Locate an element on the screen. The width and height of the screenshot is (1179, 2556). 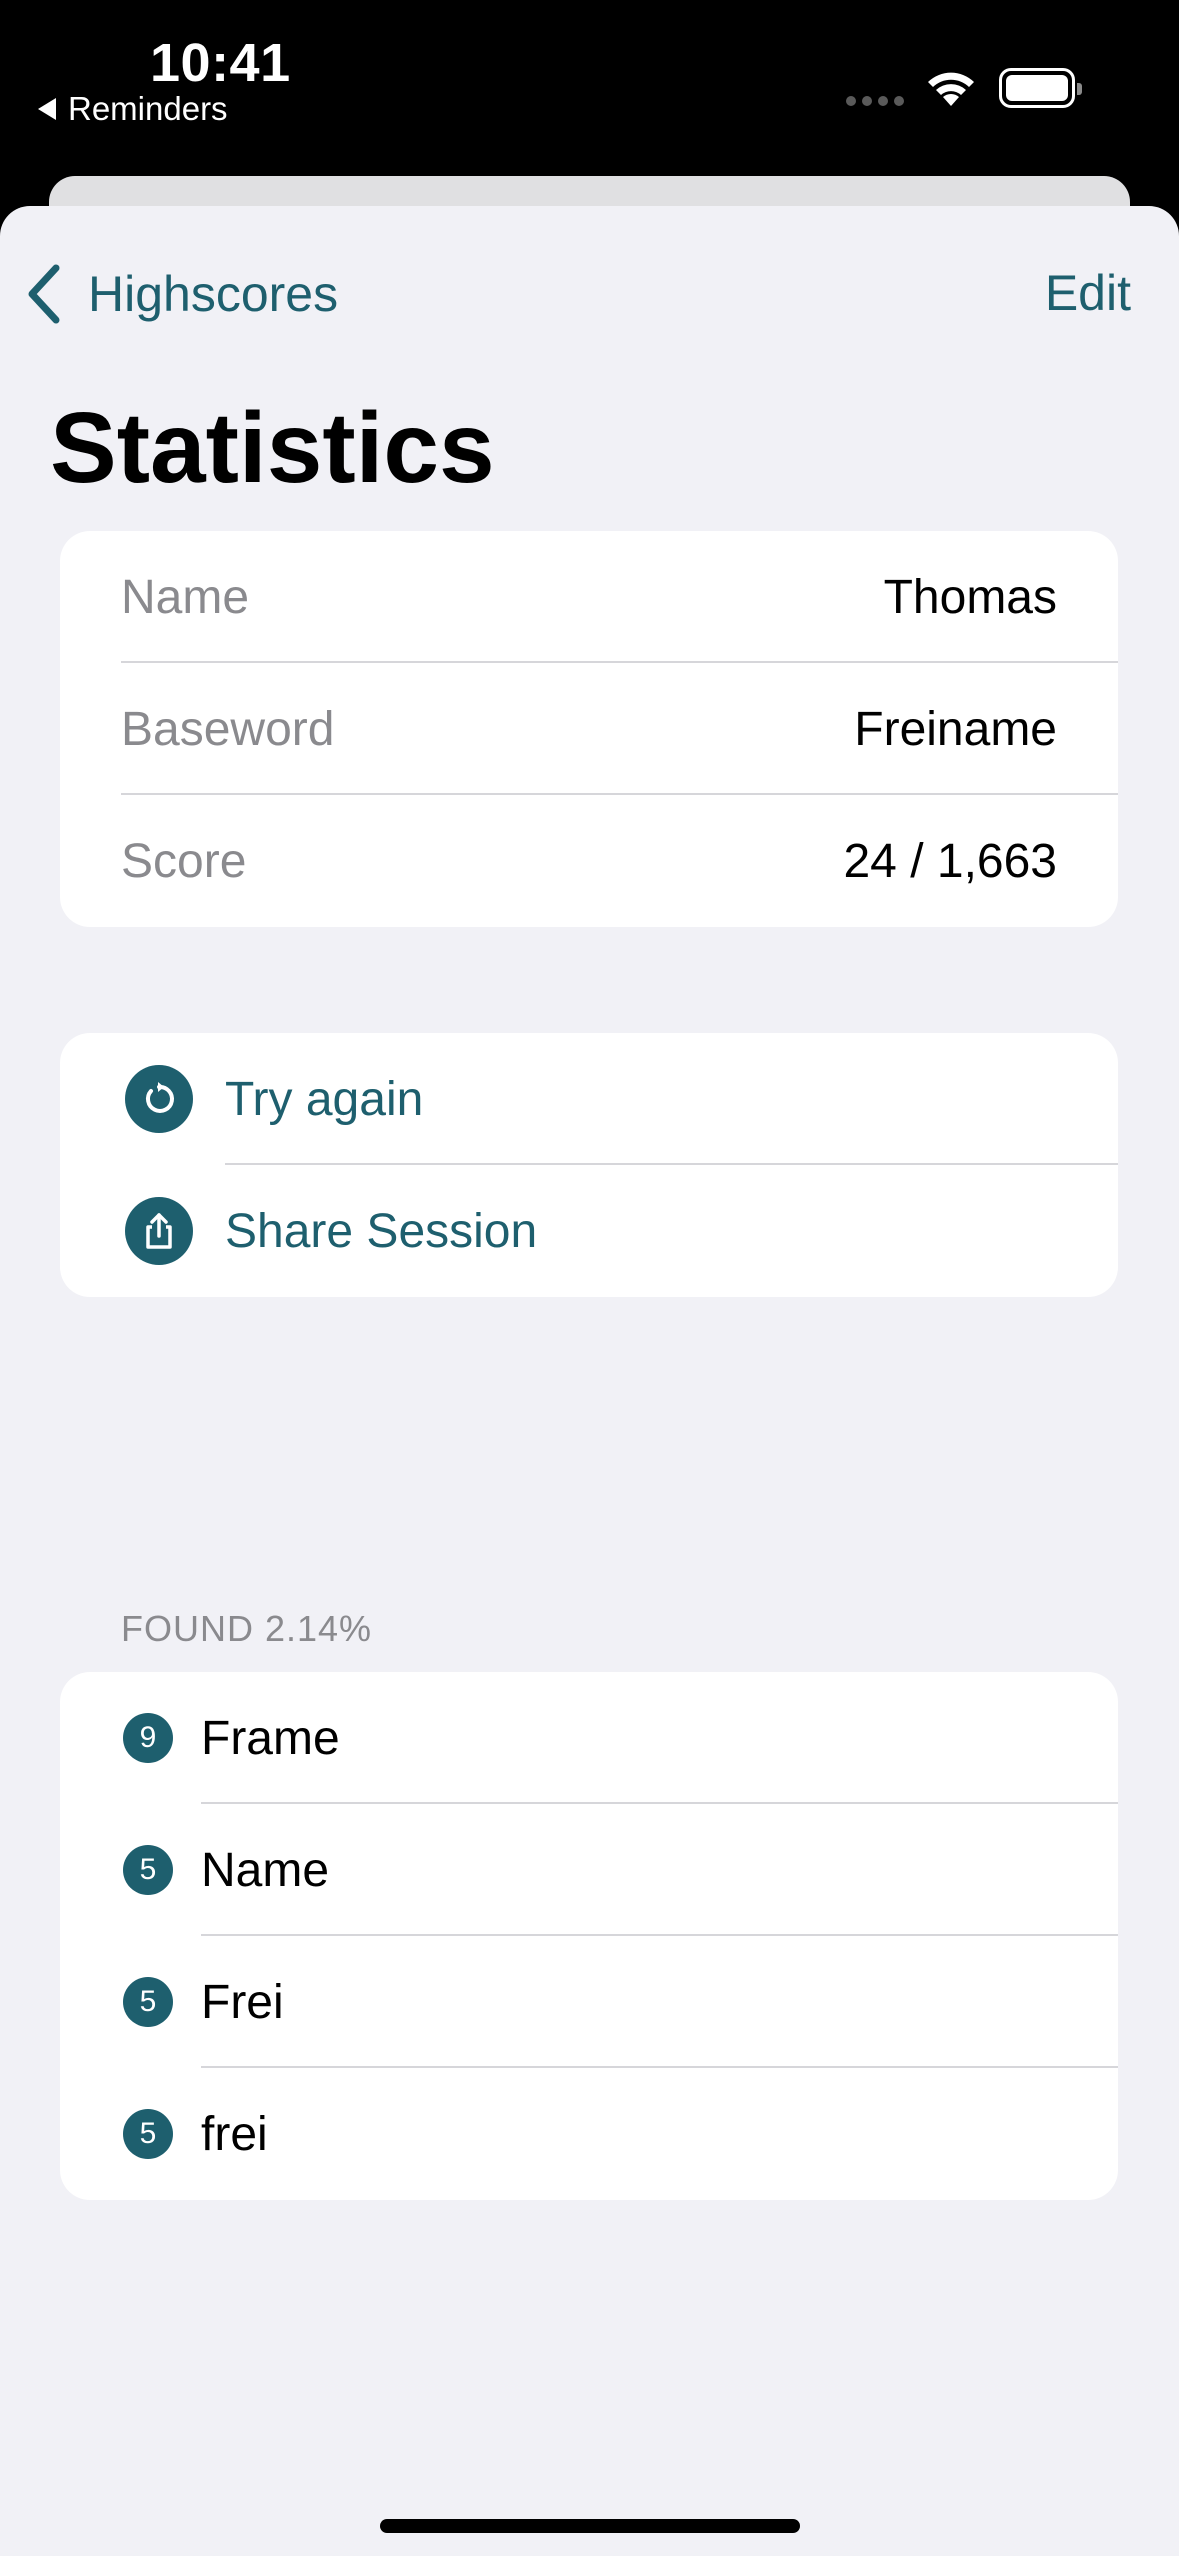
points-badge: 9 is located at coordinates (148, 1738).